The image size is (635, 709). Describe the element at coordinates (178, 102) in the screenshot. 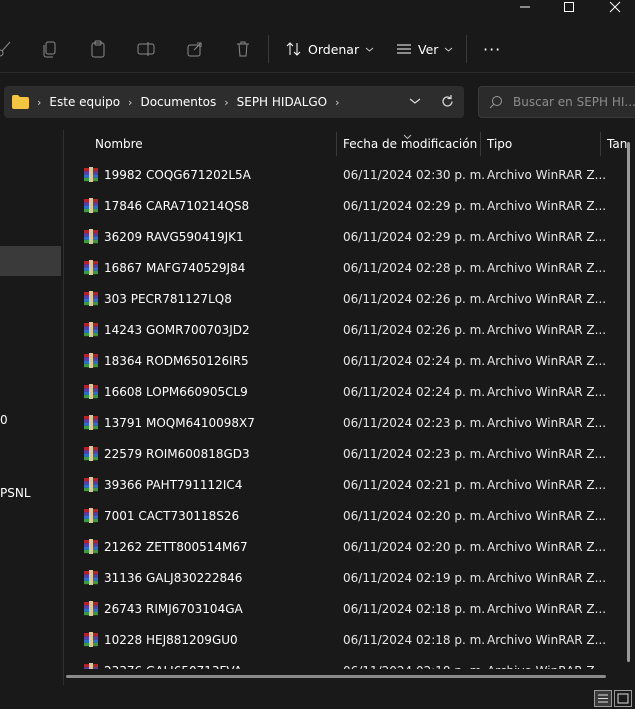

I see `breadcrumb-documentos: Documentos` at that location.